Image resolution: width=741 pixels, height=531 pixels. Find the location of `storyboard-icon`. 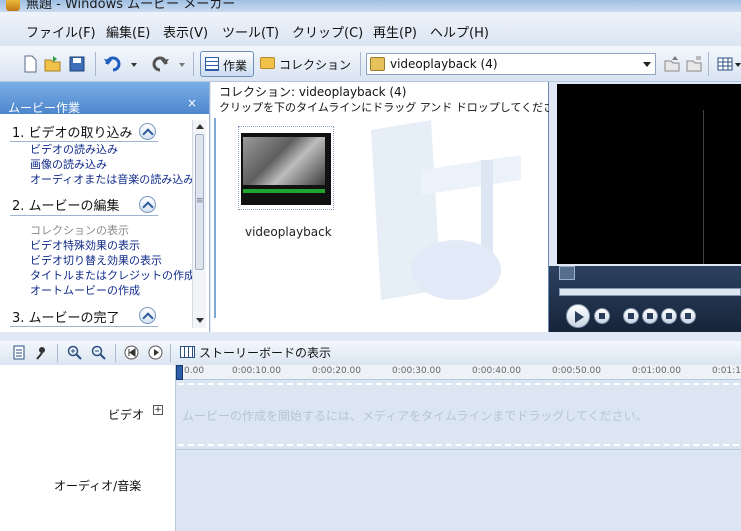

storyboard-icon is located at coordinates (187, 352).